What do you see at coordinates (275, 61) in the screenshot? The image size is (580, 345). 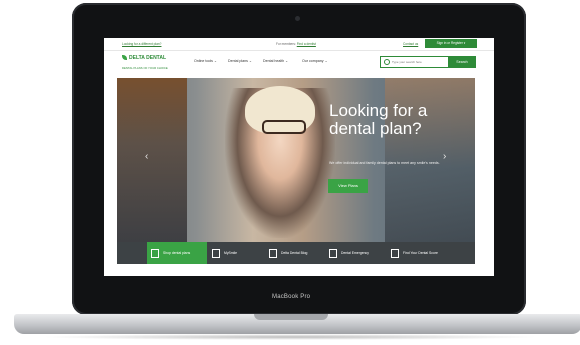 I see `nav-dental-health: Dental health ⌄` at bounding box center [275, 61].